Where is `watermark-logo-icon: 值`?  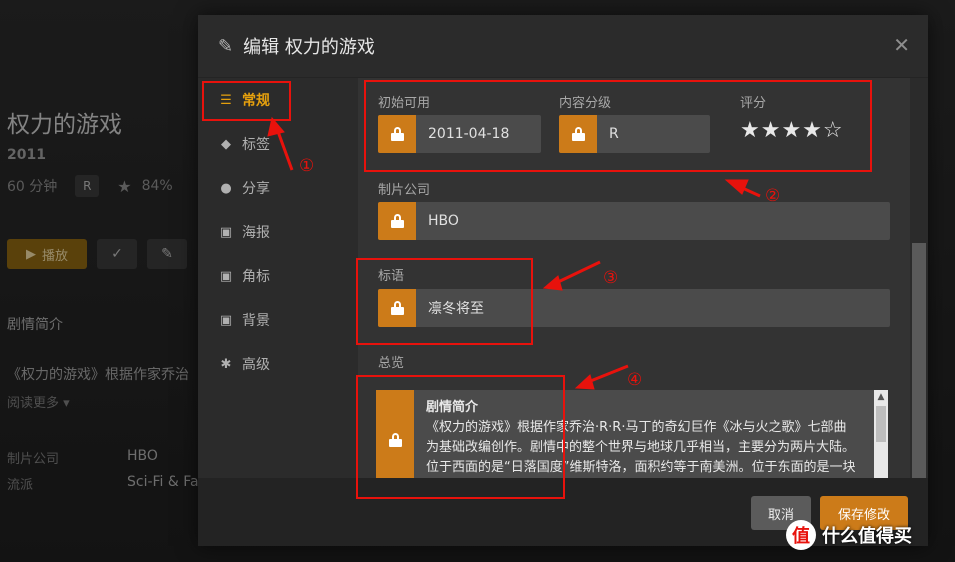
watermark-logo-icon: 值 is located at coordinates (801, 535).